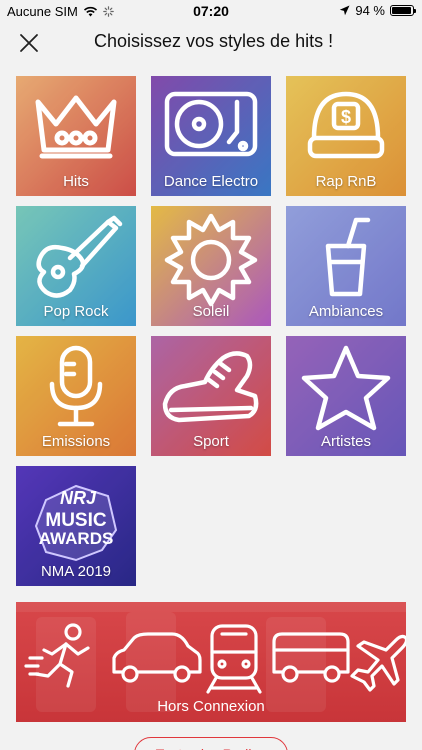 The width and height of the screenshot is (422, 750). Describe the element at coordinates (76, 441) in the screenshot. I see `tile-label: Emissions` at that location.